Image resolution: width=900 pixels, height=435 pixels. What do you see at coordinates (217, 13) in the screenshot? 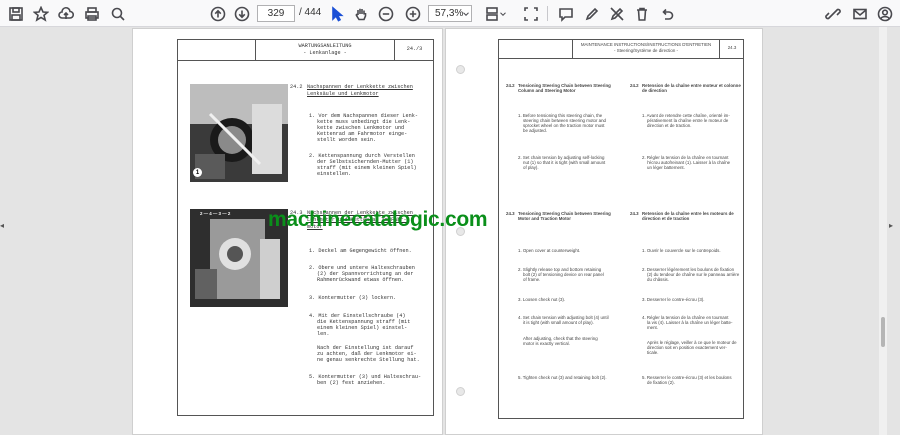
I see `page-up-icon` at bounding box center [217, 13].